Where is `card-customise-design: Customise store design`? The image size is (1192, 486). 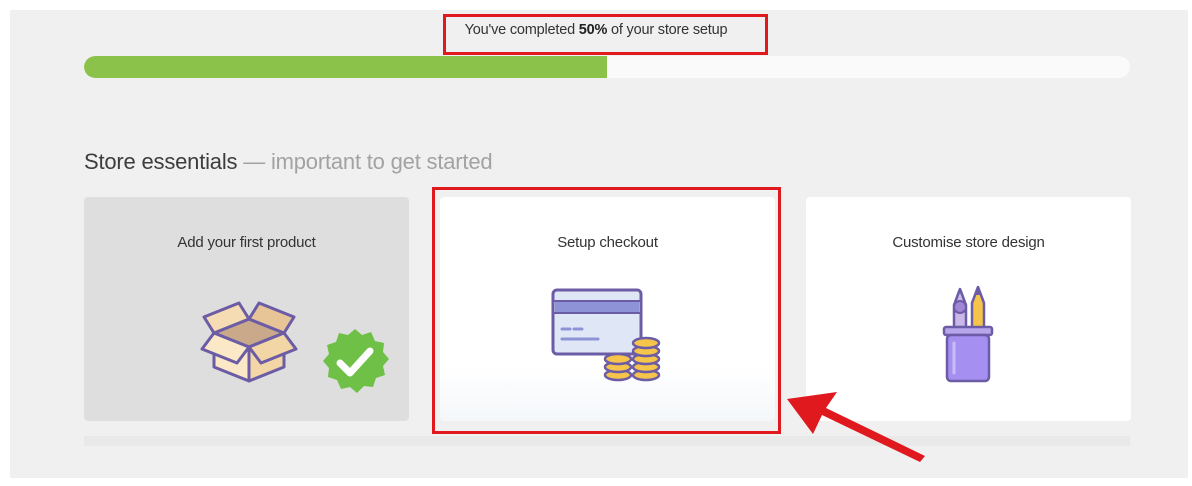
card-customise-design: Customise store design is located at coordinates (968, 309).